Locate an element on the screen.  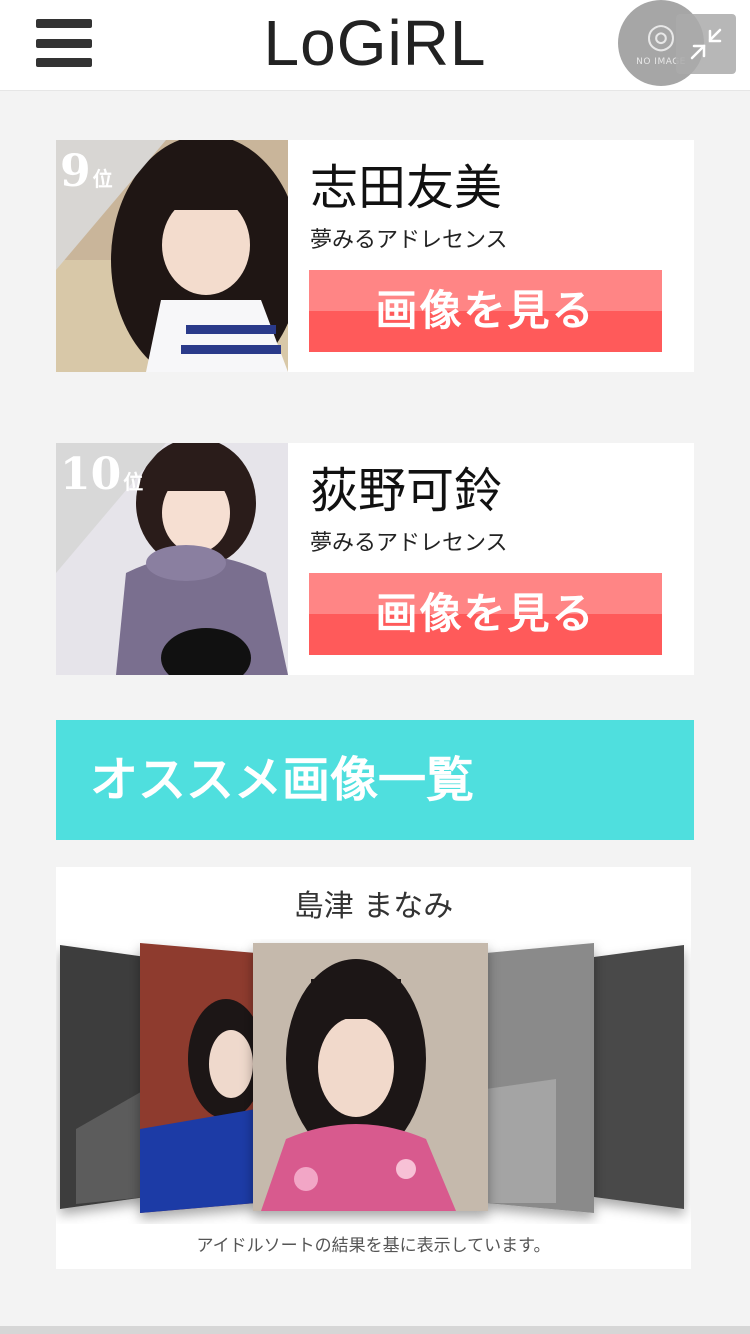
expand-arrows-icon is located at coordinates (706, 44).